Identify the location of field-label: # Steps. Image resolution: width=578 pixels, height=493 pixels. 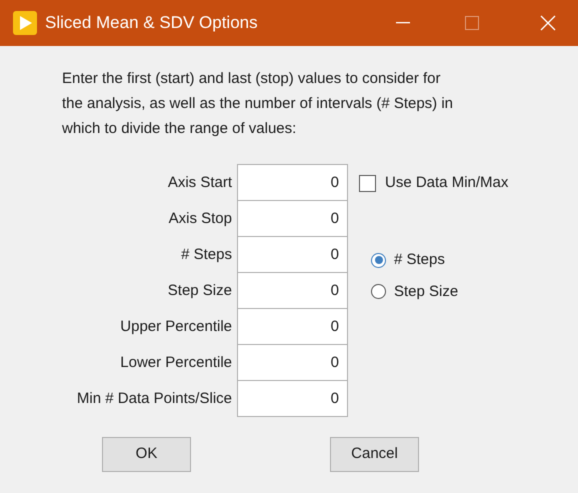
(206, 254).